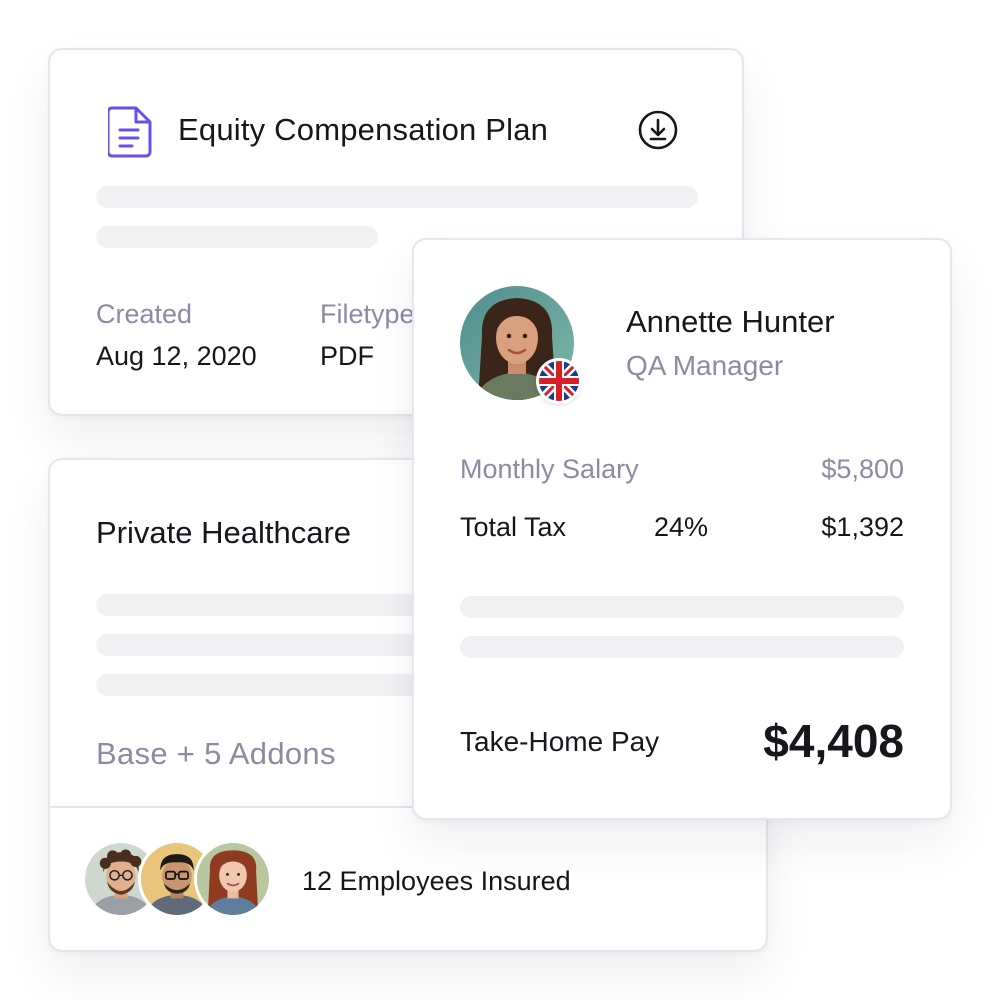 The width and height of the screenshot is (1000, 1000). I want to click on employee-avatars, so click(182, 880).